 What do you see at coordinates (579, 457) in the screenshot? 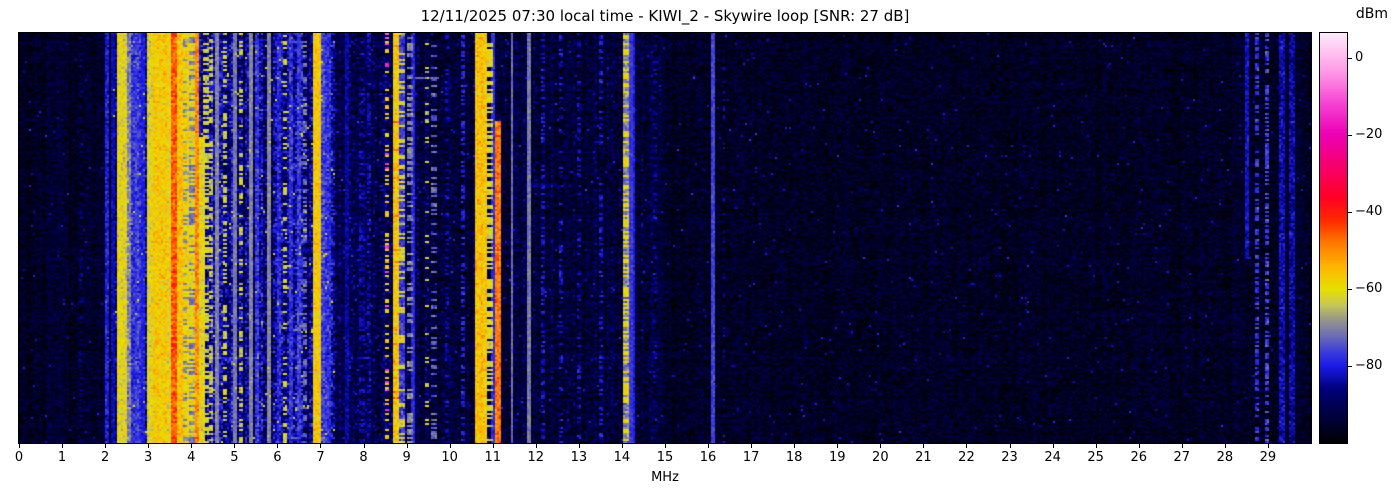
I see `x-tick-label: 13` at bounding box center [579, 457].